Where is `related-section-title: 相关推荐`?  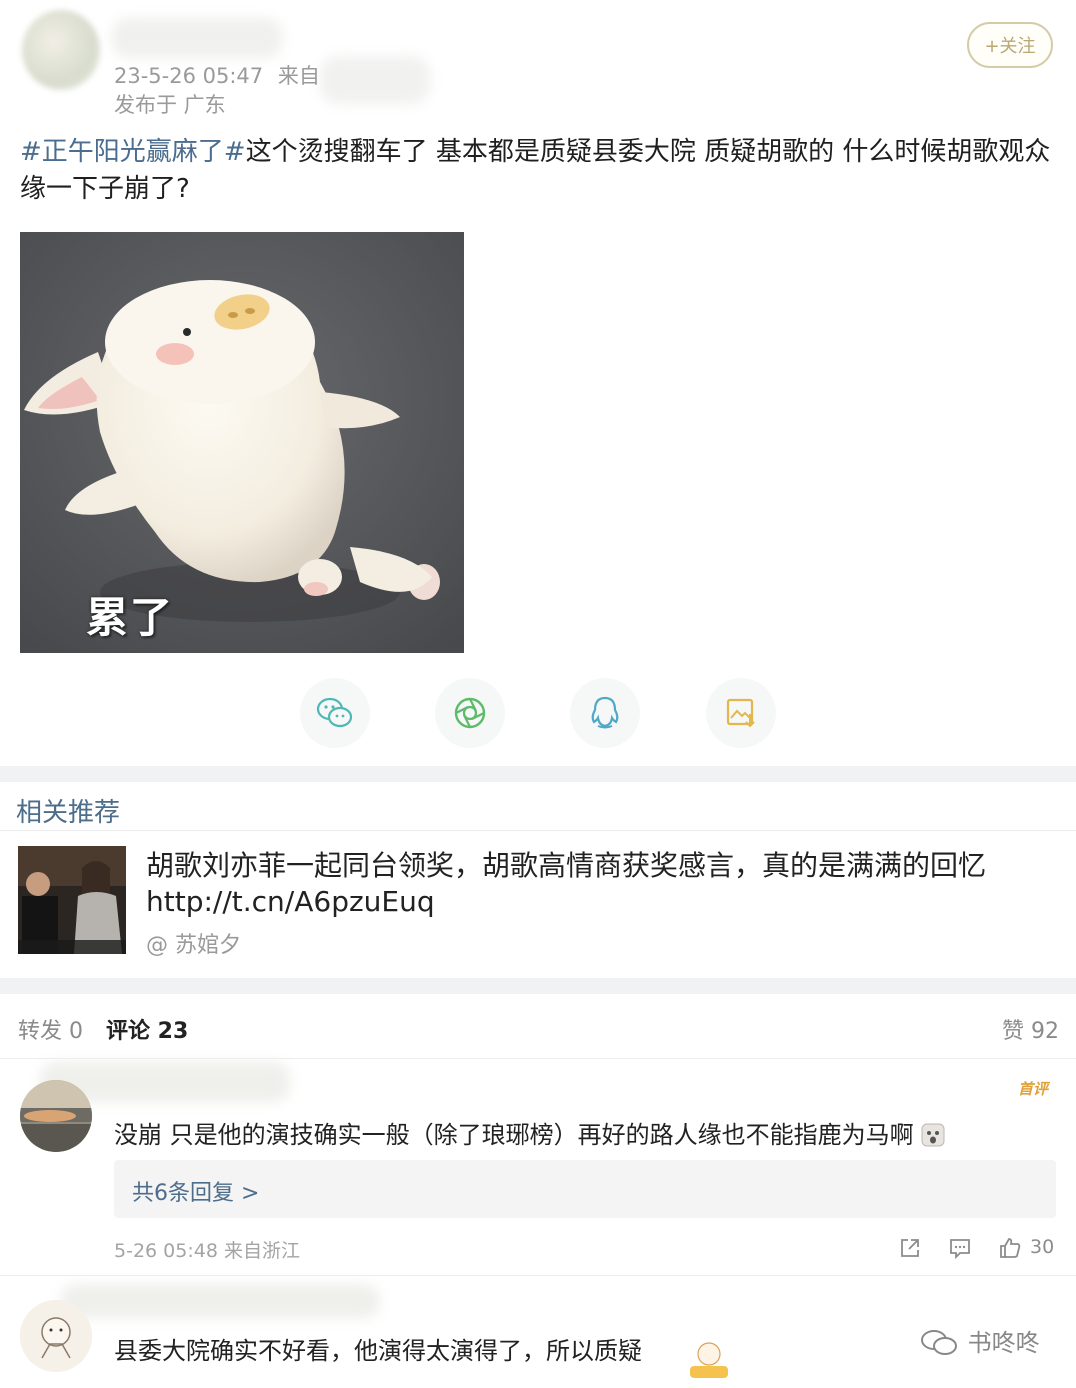
related-section-title: 相关推荐 is located at coordinates (68, 813).